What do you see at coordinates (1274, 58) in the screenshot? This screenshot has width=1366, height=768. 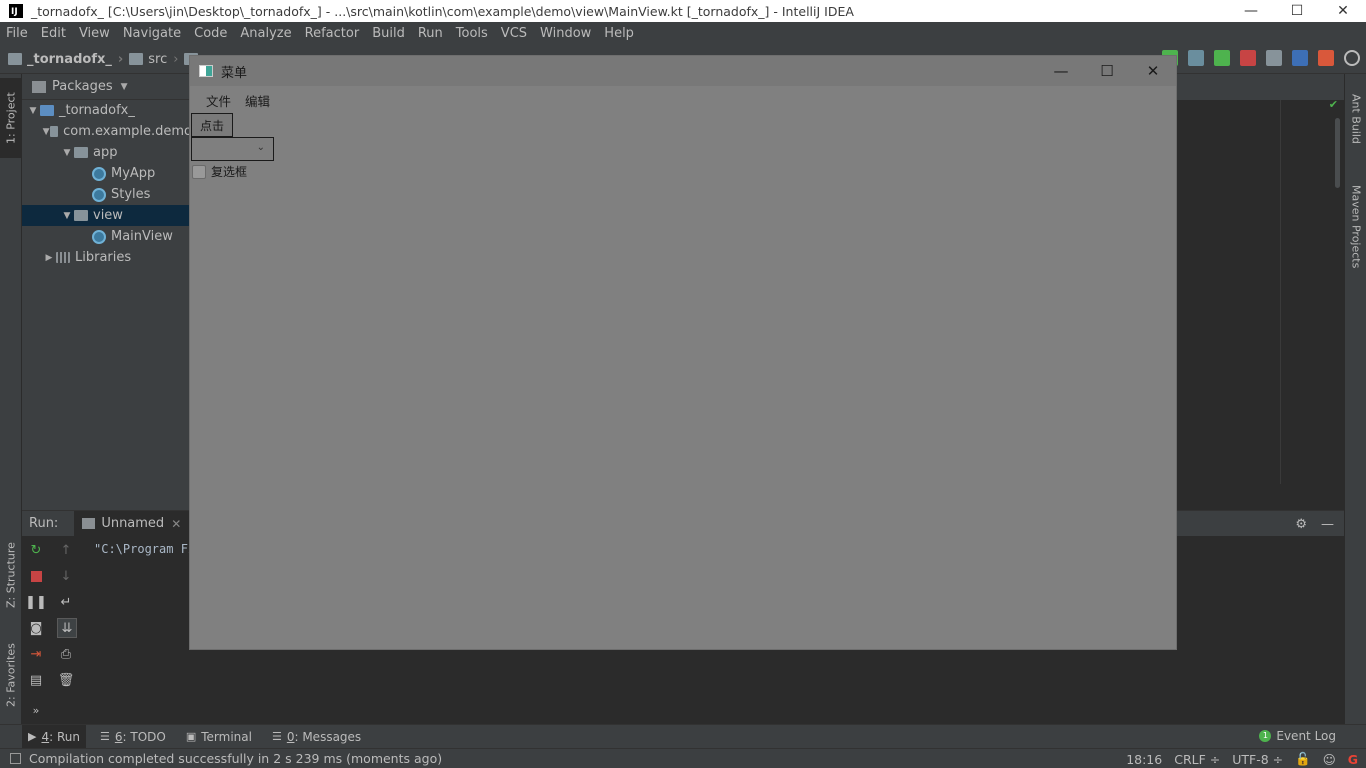 I see `project-structure-icon` at bounding box center [1274, 58].